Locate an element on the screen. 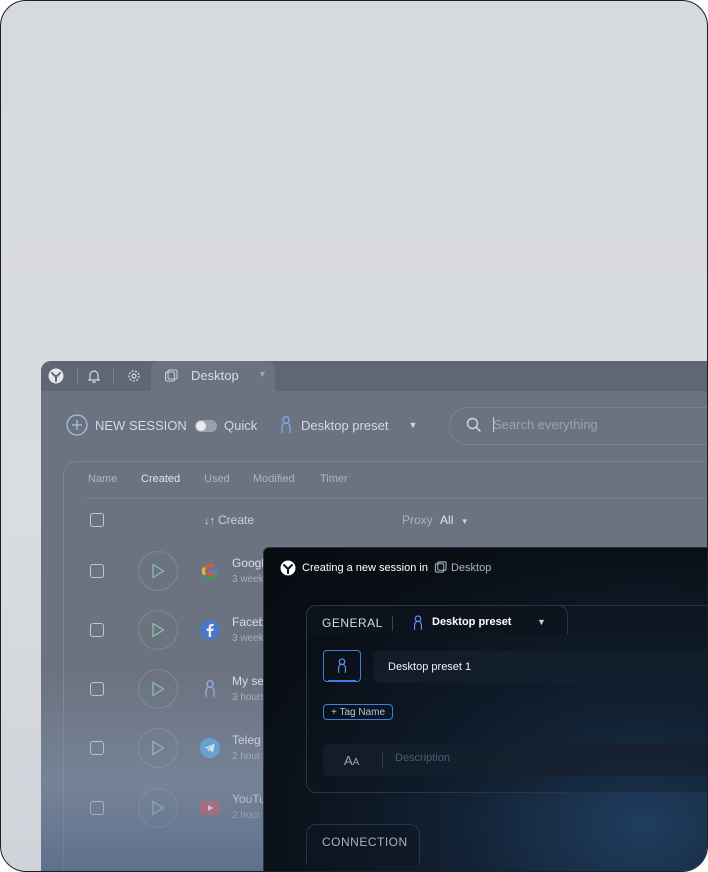 Image resolution: width=708 pixels, height=872 pixels. description-field is located at coordinates (535, 758).